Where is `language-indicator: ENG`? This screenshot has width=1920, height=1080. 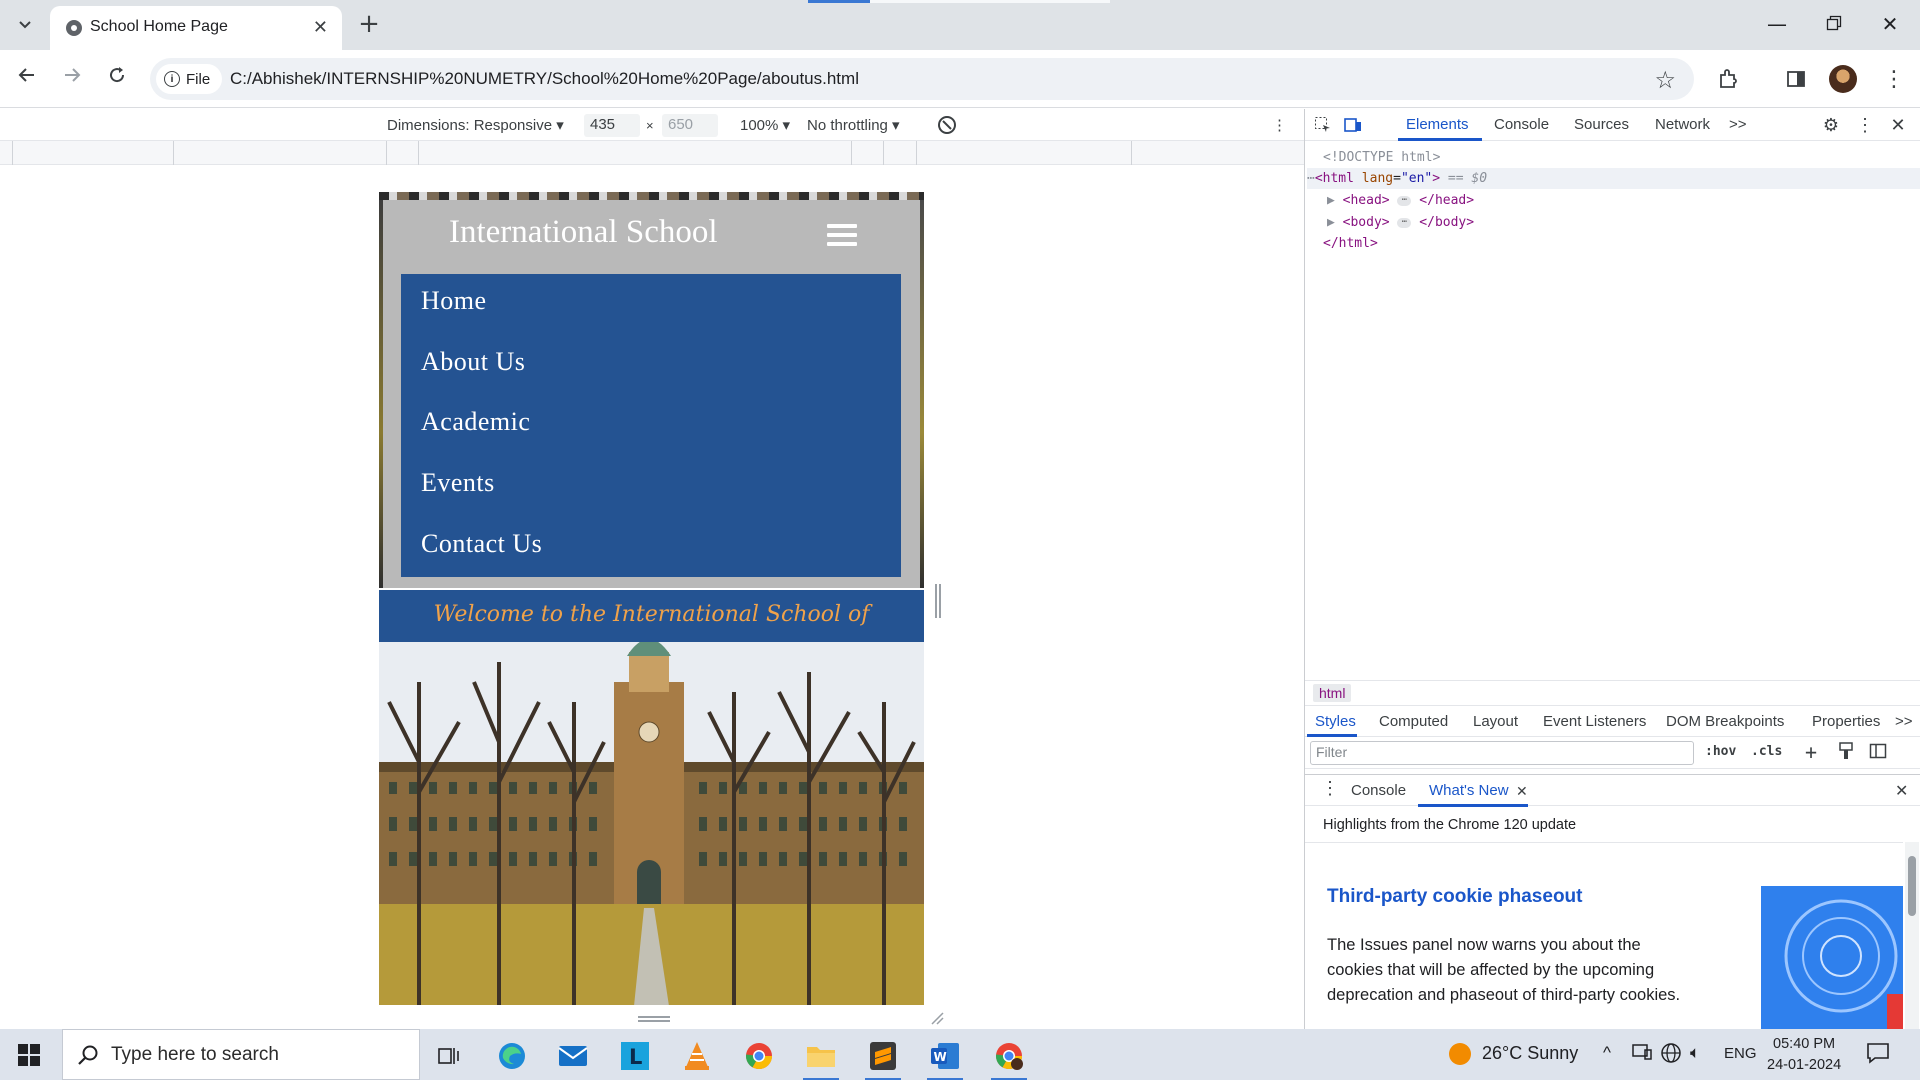
language-indicator: ENG is located at coordinates (1740, 1053).